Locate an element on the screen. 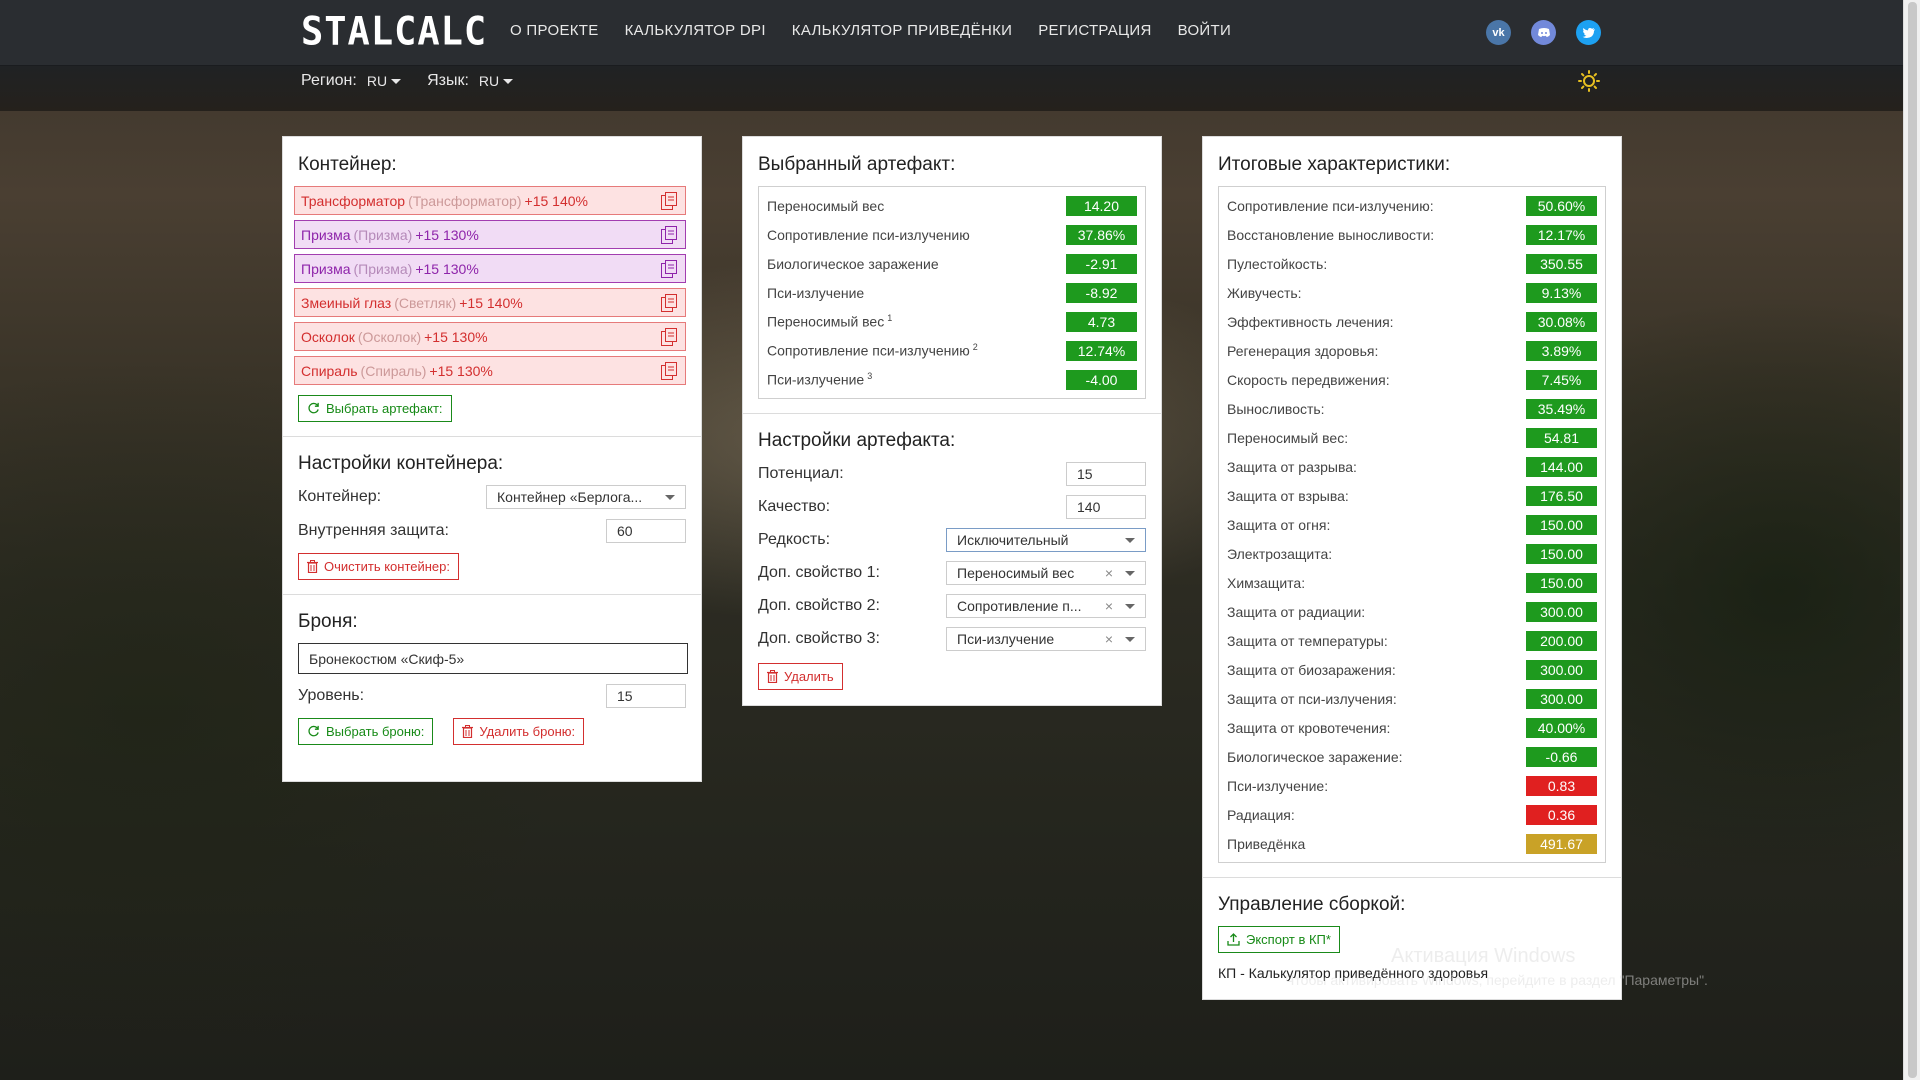 The image size is (1920, 1080). nav-link-effective-hp-calculator: КАЛЬКУЛЯТОР ПРИВЕДЁНКИ is located at coordinates (902, 30).